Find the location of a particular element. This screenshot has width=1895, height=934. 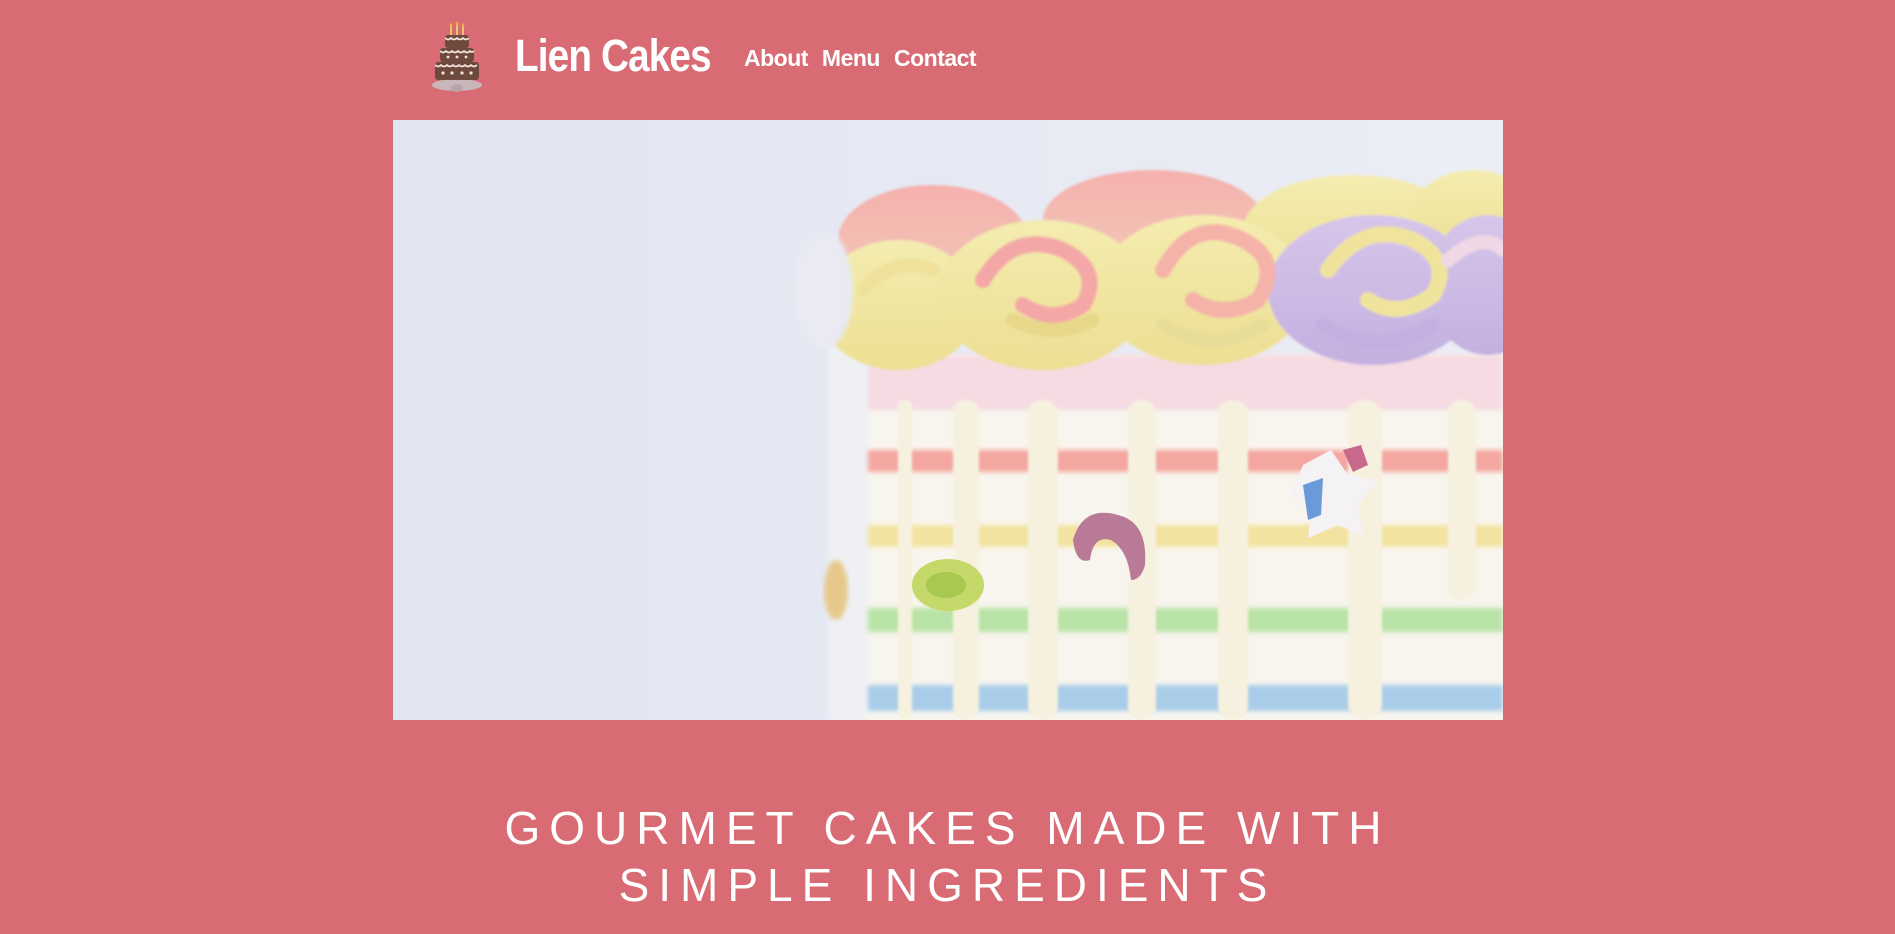

main-nav: About Menu Contact is located at coordinates (860, 58).